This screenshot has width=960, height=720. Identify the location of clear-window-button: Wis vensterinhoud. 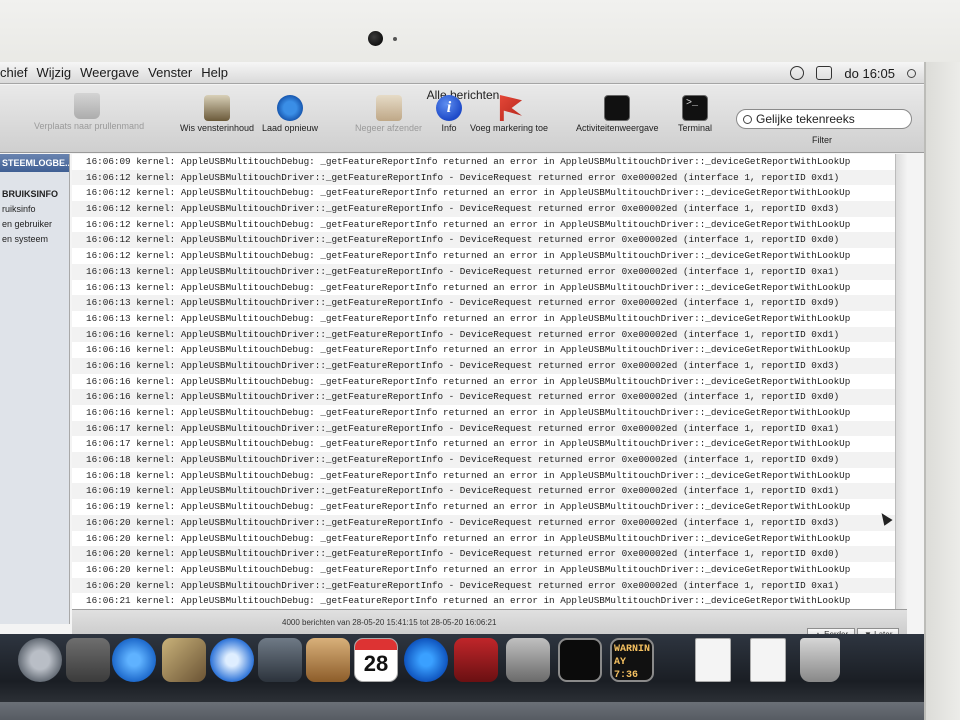
(217, 114).